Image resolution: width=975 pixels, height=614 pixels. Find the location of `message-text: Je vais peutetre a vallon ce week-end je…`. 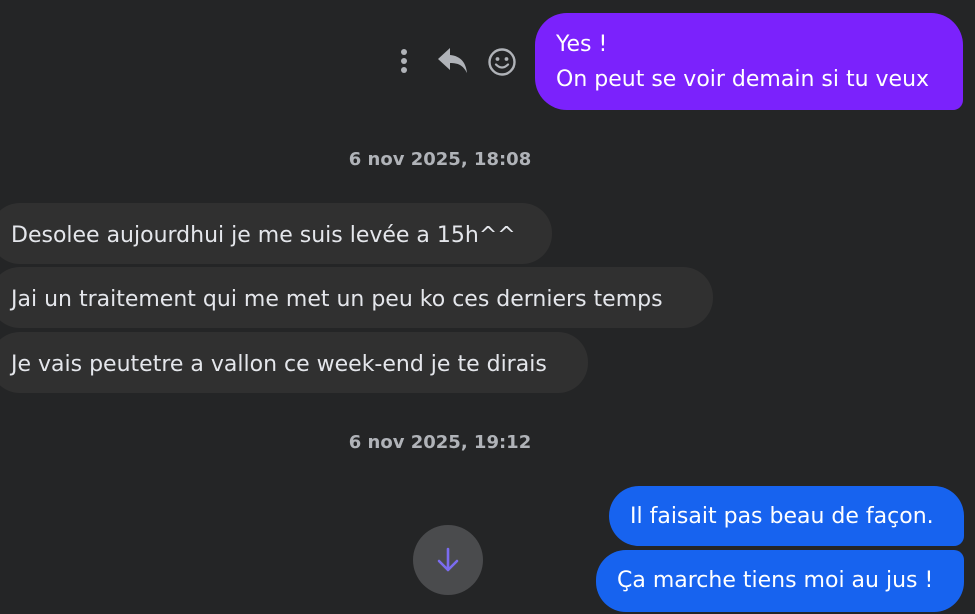

message-text: Je vais peutetre a vallon ce week-end je… is located at coordinates (279, 364).